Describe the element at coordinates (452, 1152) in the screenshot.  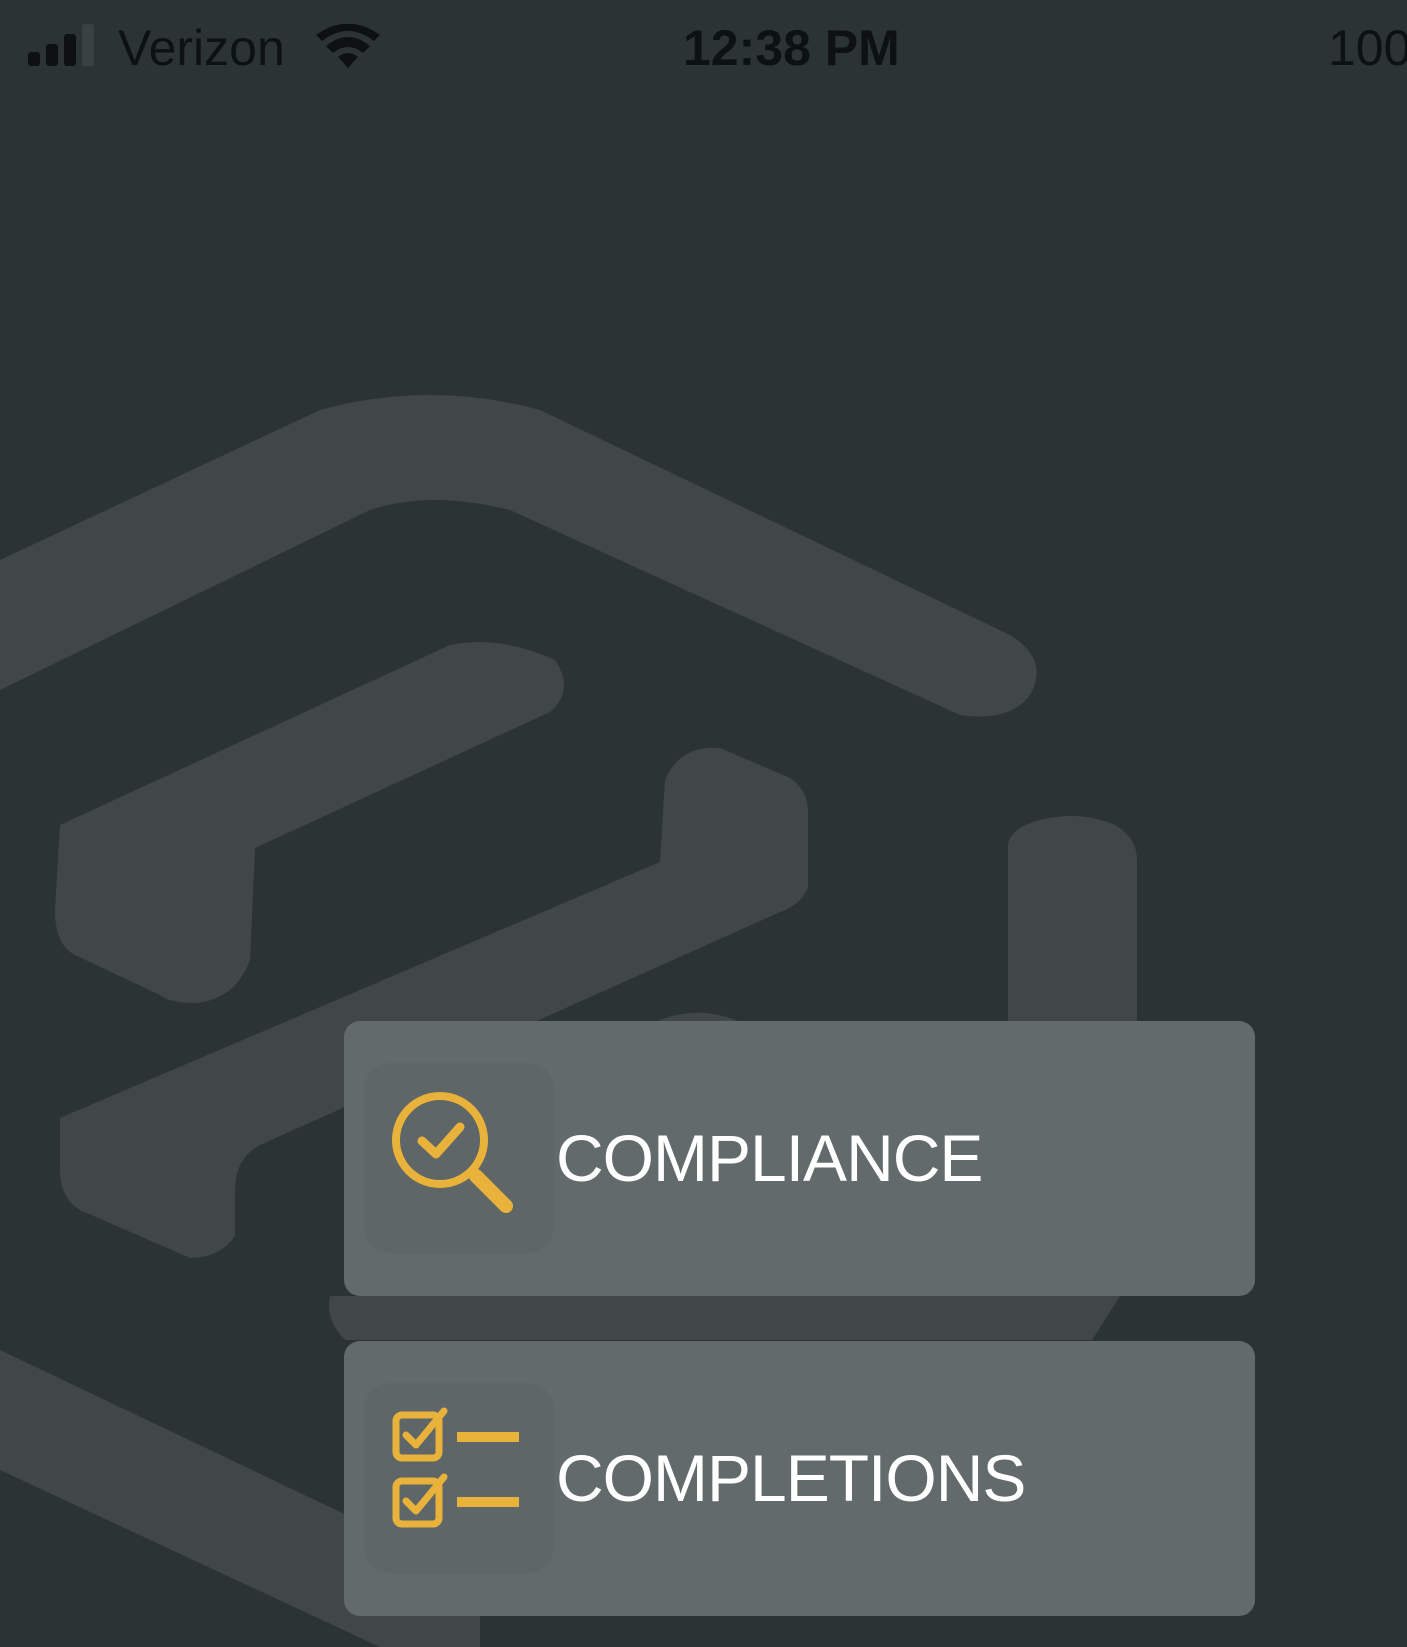
I see `magnifier-check-icon` at that location.